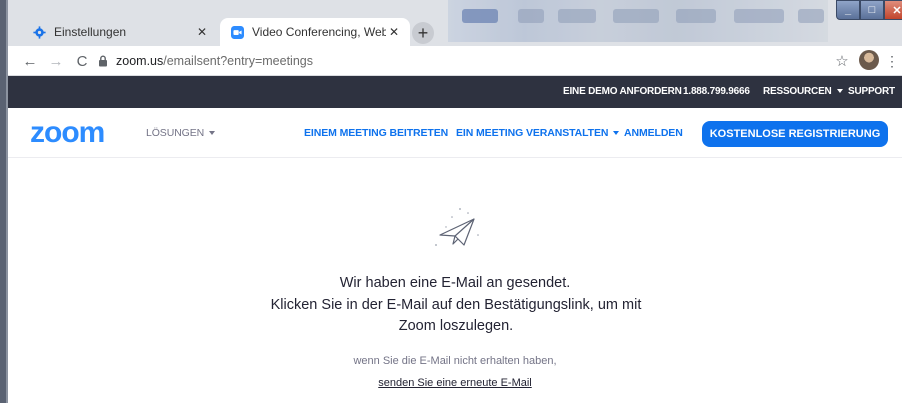 The height and width of the screenshot is (403, 902). What do you see at coordinates (4, 201) in the screenshot?
I see `window-border` at bounding box center [4, 201].